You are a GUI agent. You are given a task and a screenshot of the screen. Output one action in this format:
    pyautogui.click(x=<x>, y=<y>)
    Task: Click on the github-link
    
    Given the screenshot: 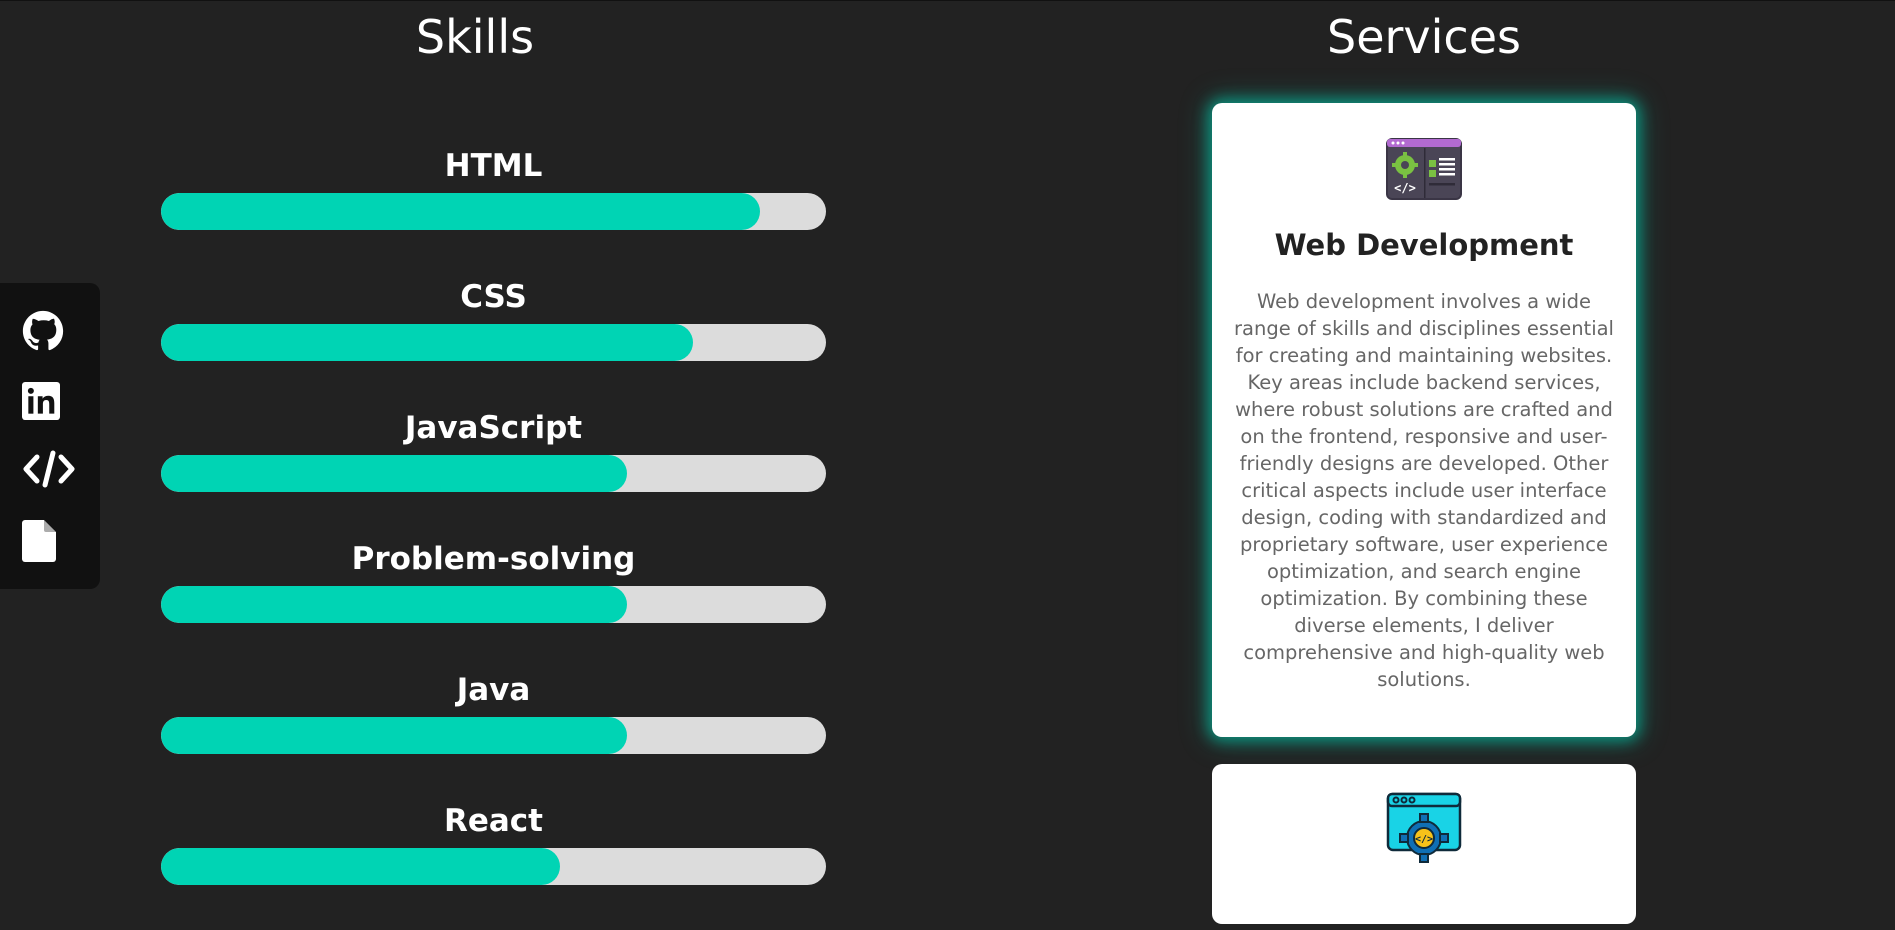 What is the action you would take?
    pyautogui.click(x=45, y=331)
    